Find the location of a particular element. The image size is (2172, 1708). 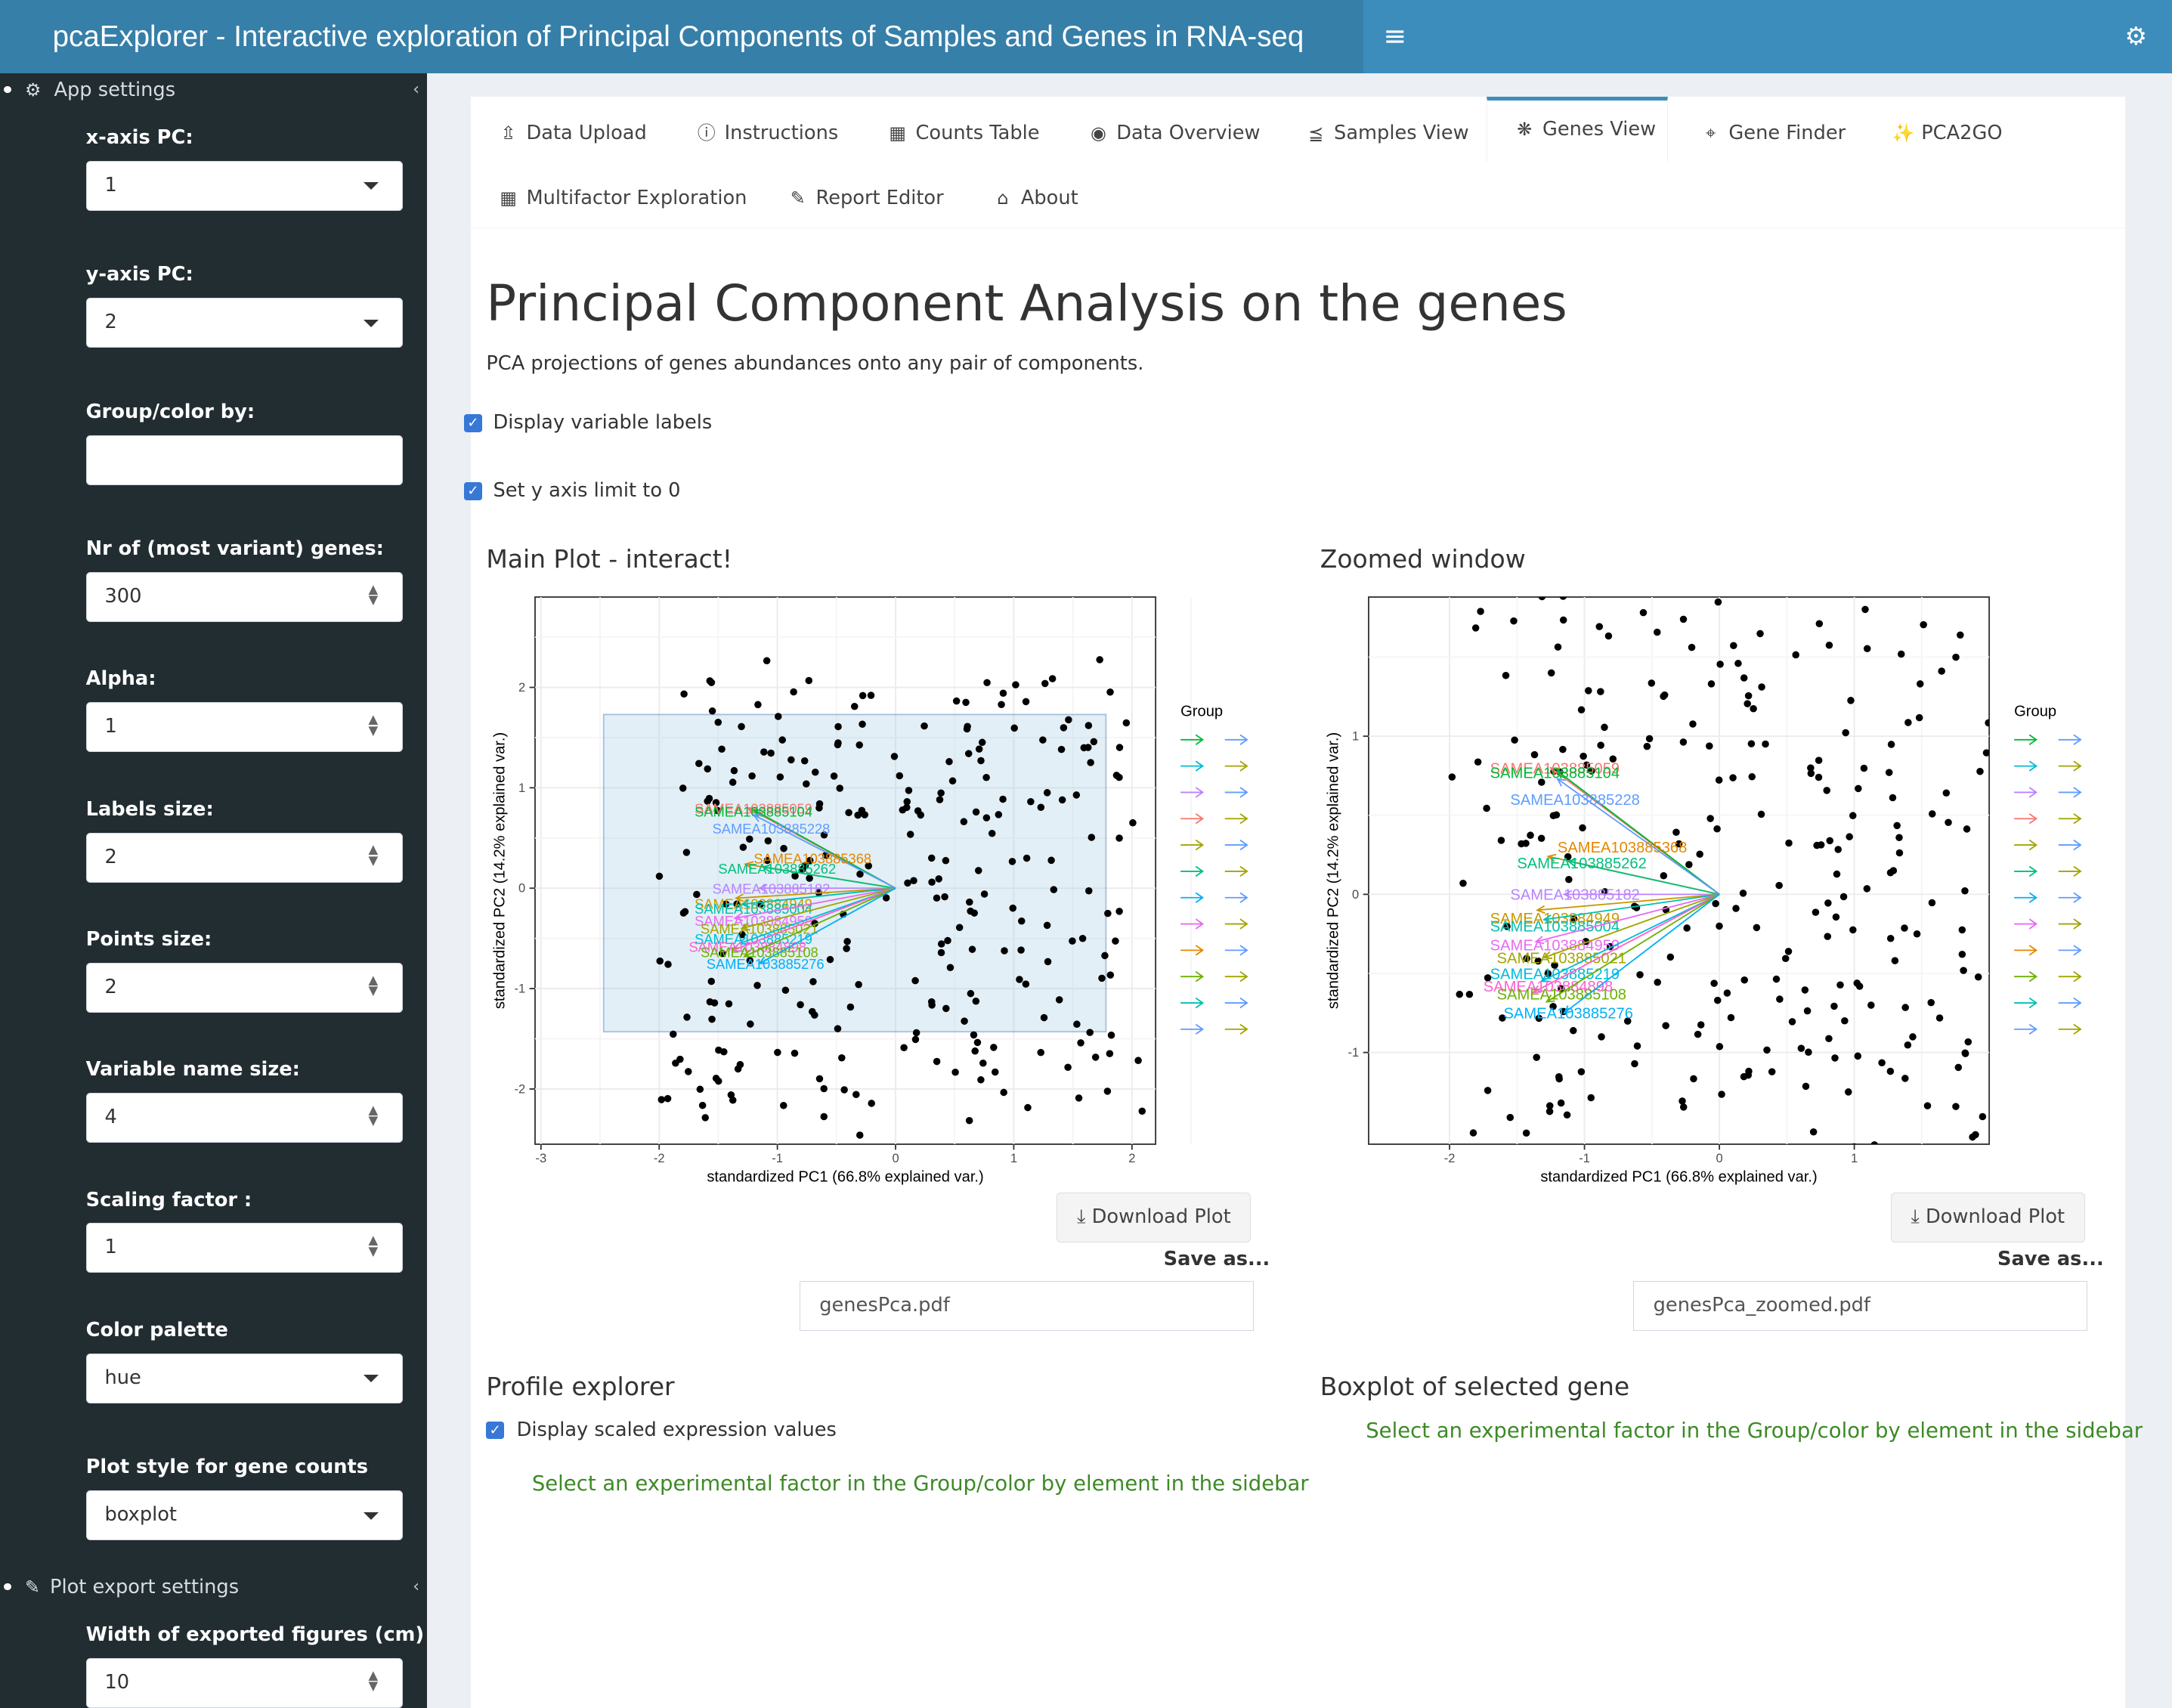

main-filename-input: genesPca.pdf is located at coordinates (1026, 1306).